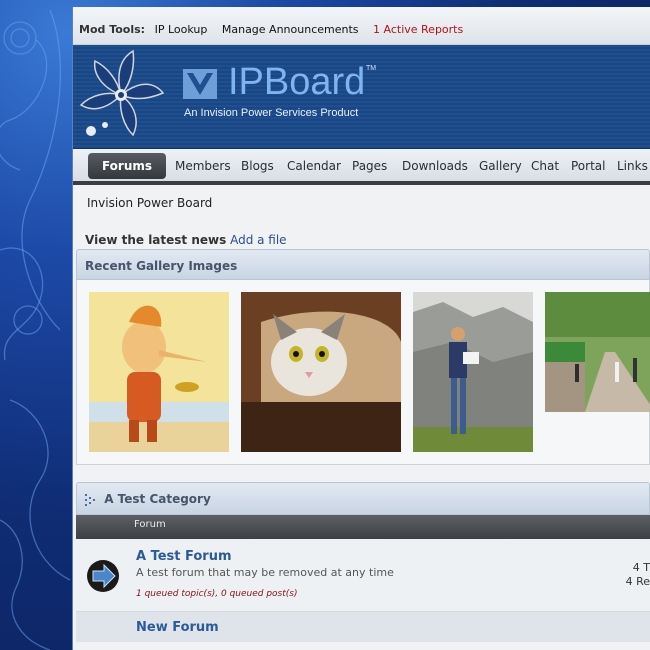  What do you see at coordinates (363, 627) in the screenshot?
I see `forum-row: New Forum` at bounding box center [363, 627].